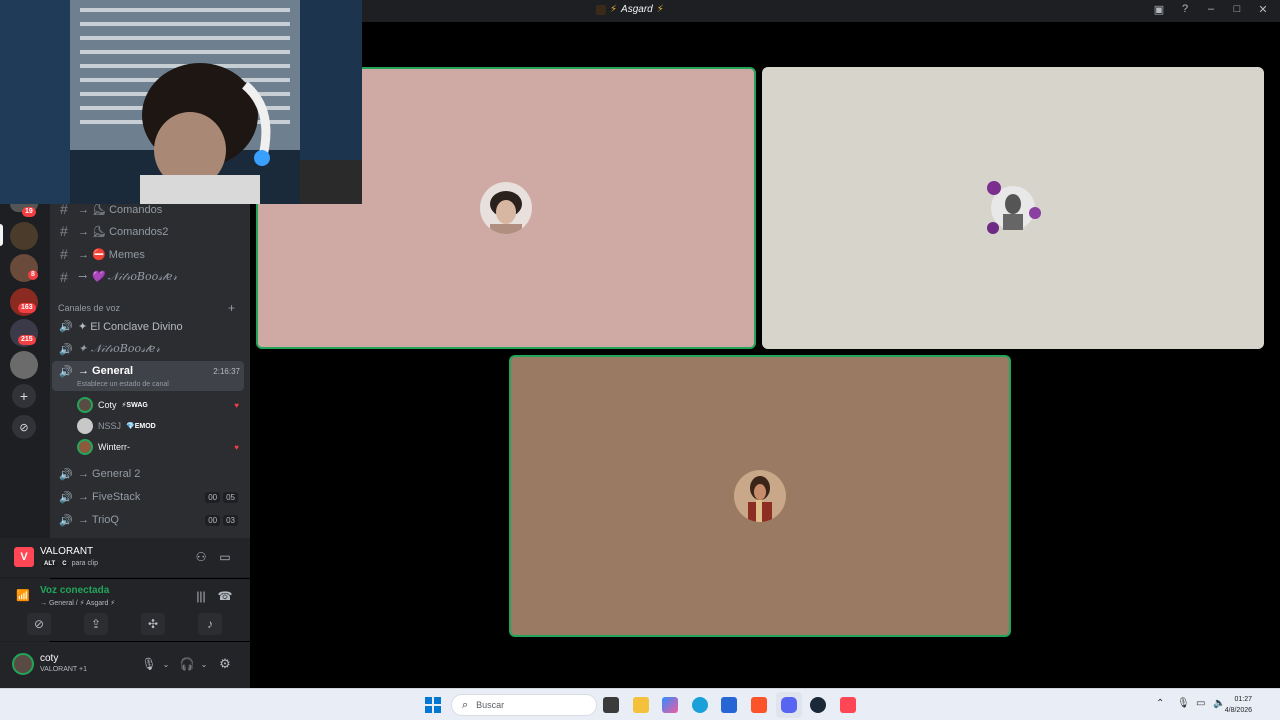  I want to click on task-view-icon, so click(611, 705).